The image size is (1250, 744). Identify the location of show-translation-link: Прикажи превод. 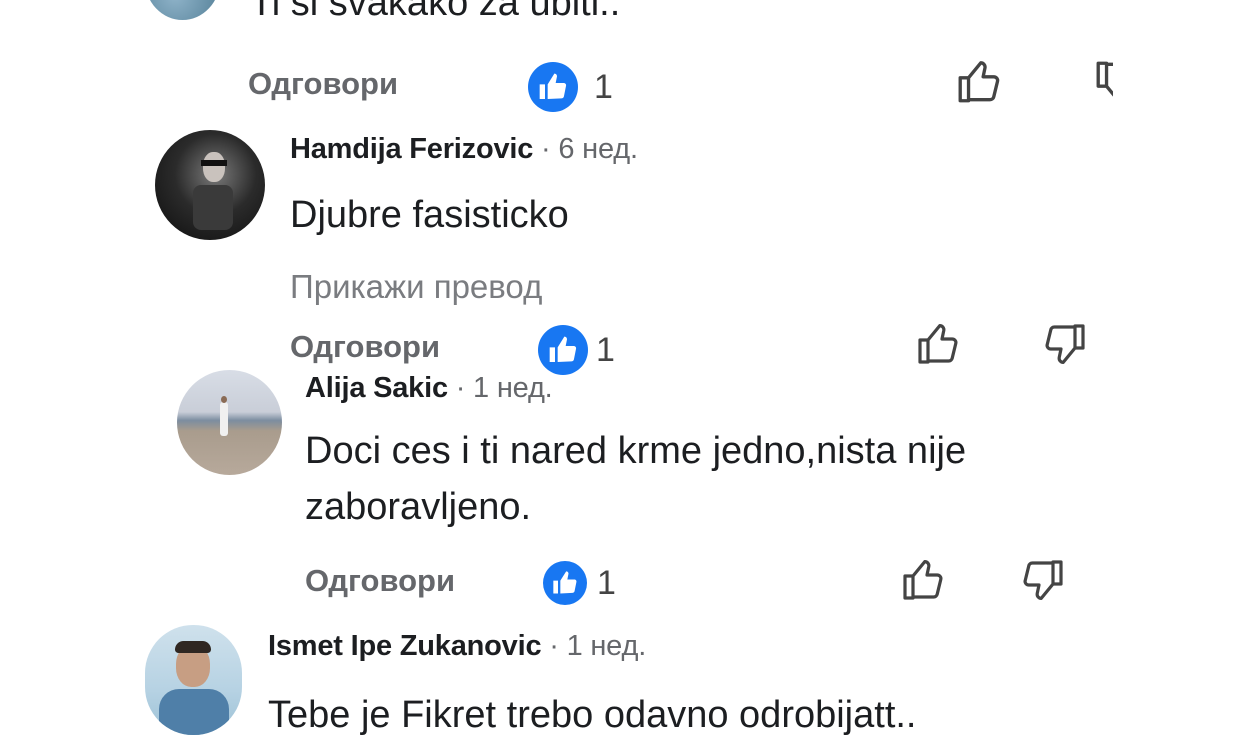
(416, 287).